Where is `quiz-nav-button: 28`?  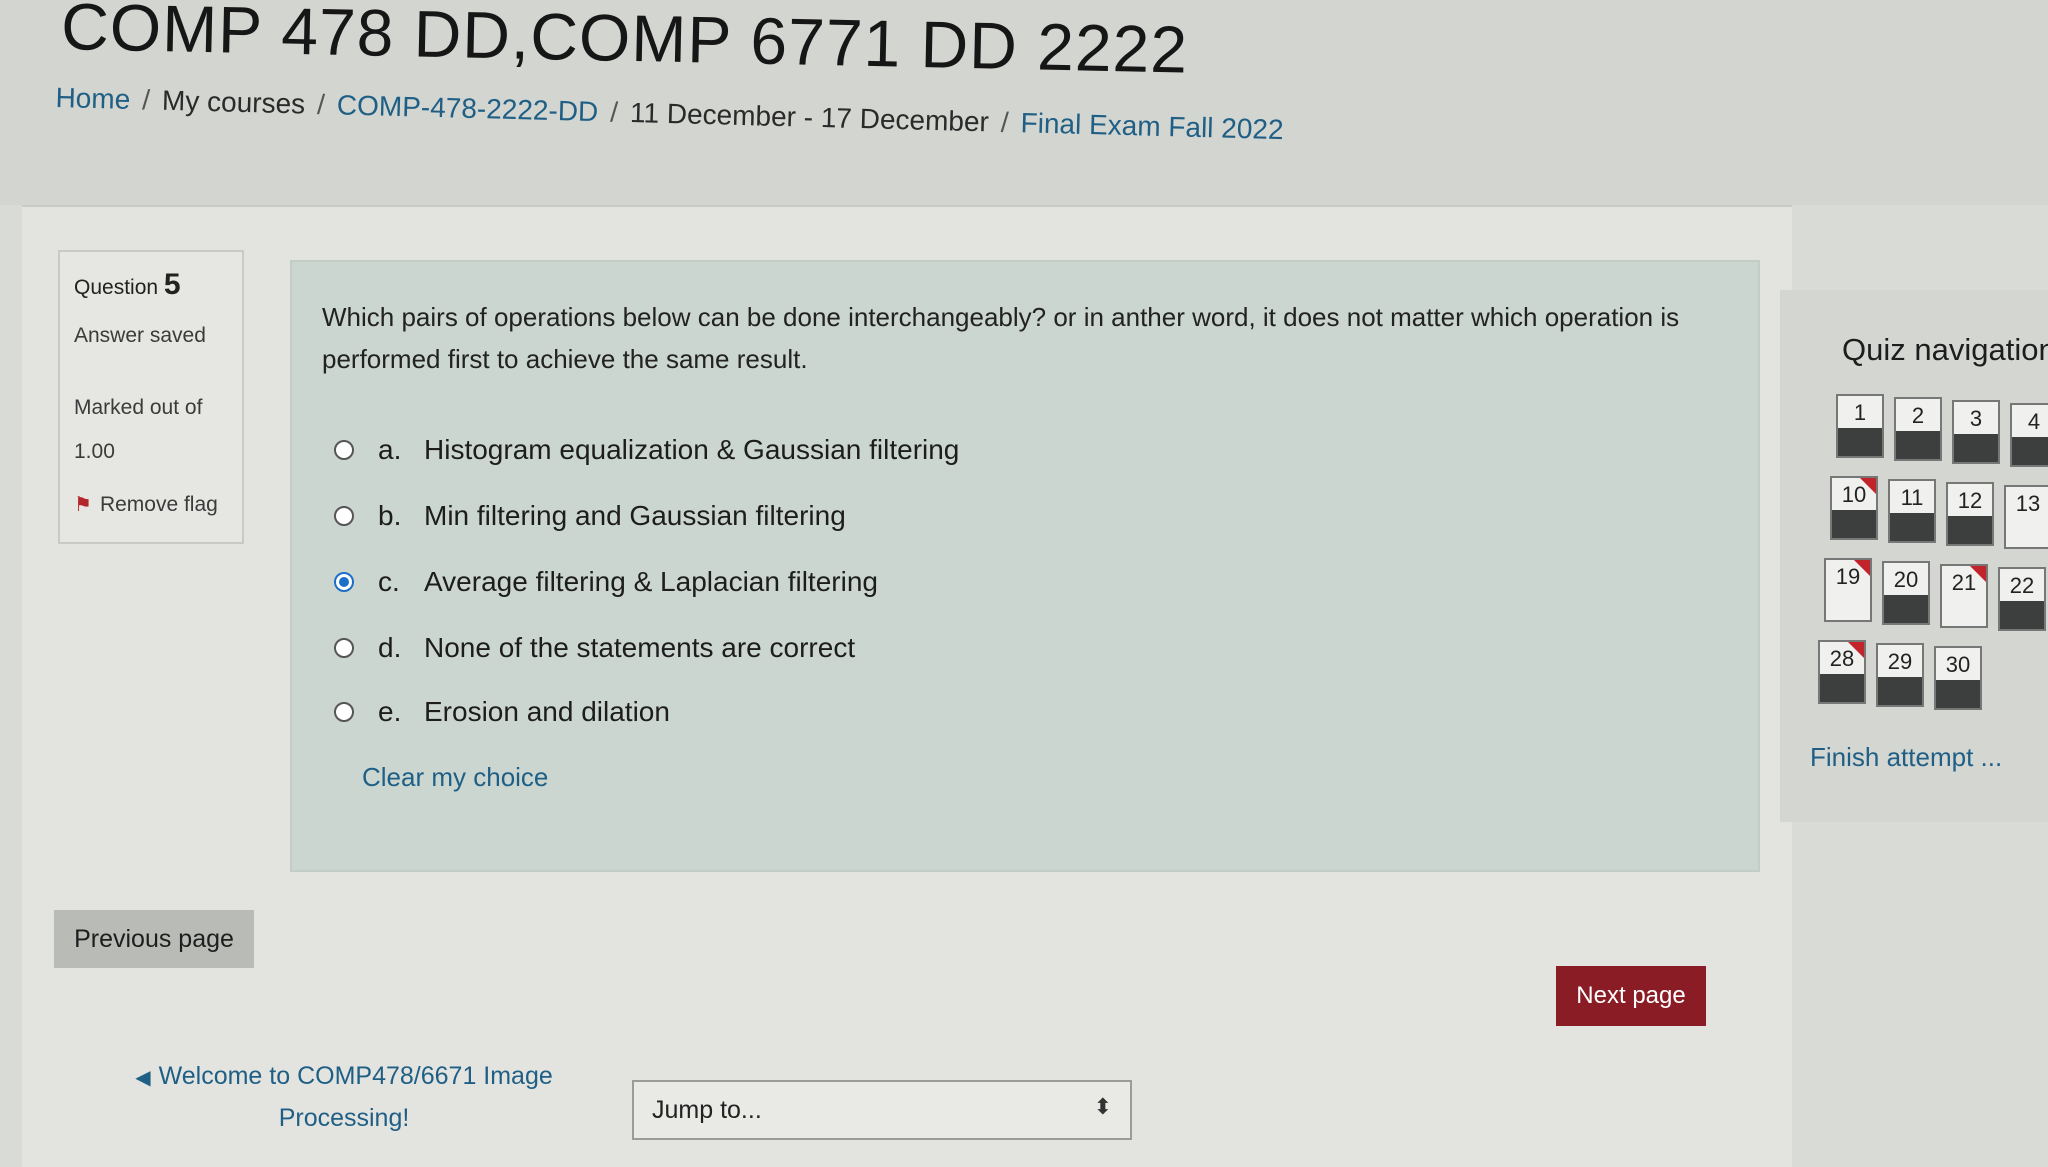
quiz-nav-button: 28 is located at coordinates (1842, 672).